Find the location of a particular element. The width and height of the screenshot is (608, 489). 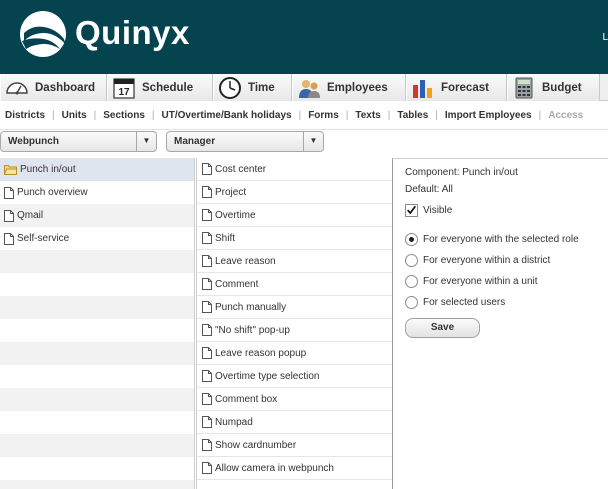

visible-label: Visible is located at coordinates (438, 210).